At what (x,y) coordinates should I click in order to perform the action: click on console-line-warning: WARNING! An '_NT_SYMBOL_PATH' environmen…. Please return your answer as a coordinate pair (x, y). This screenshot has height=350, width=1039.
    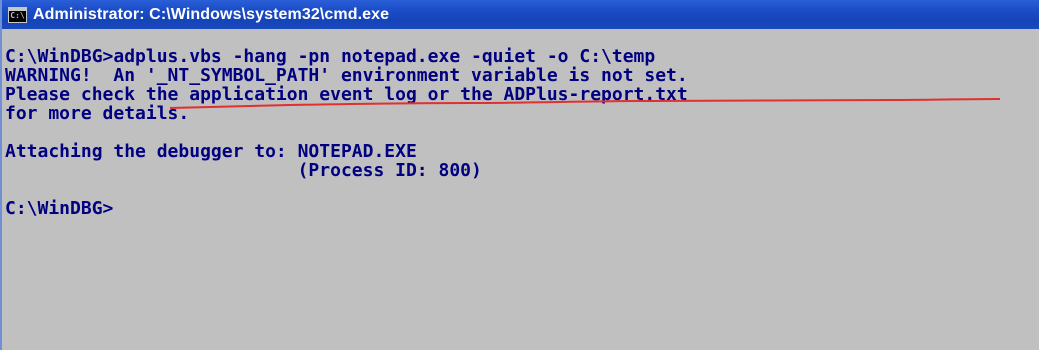
    Looking at the image, I should click on (346, 75).